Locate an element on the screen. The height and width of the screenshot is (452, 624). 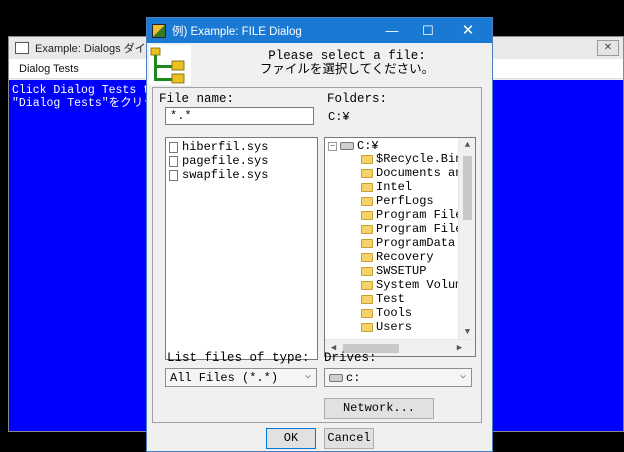
minimize-icon: — is located at coordinates (392, 30).